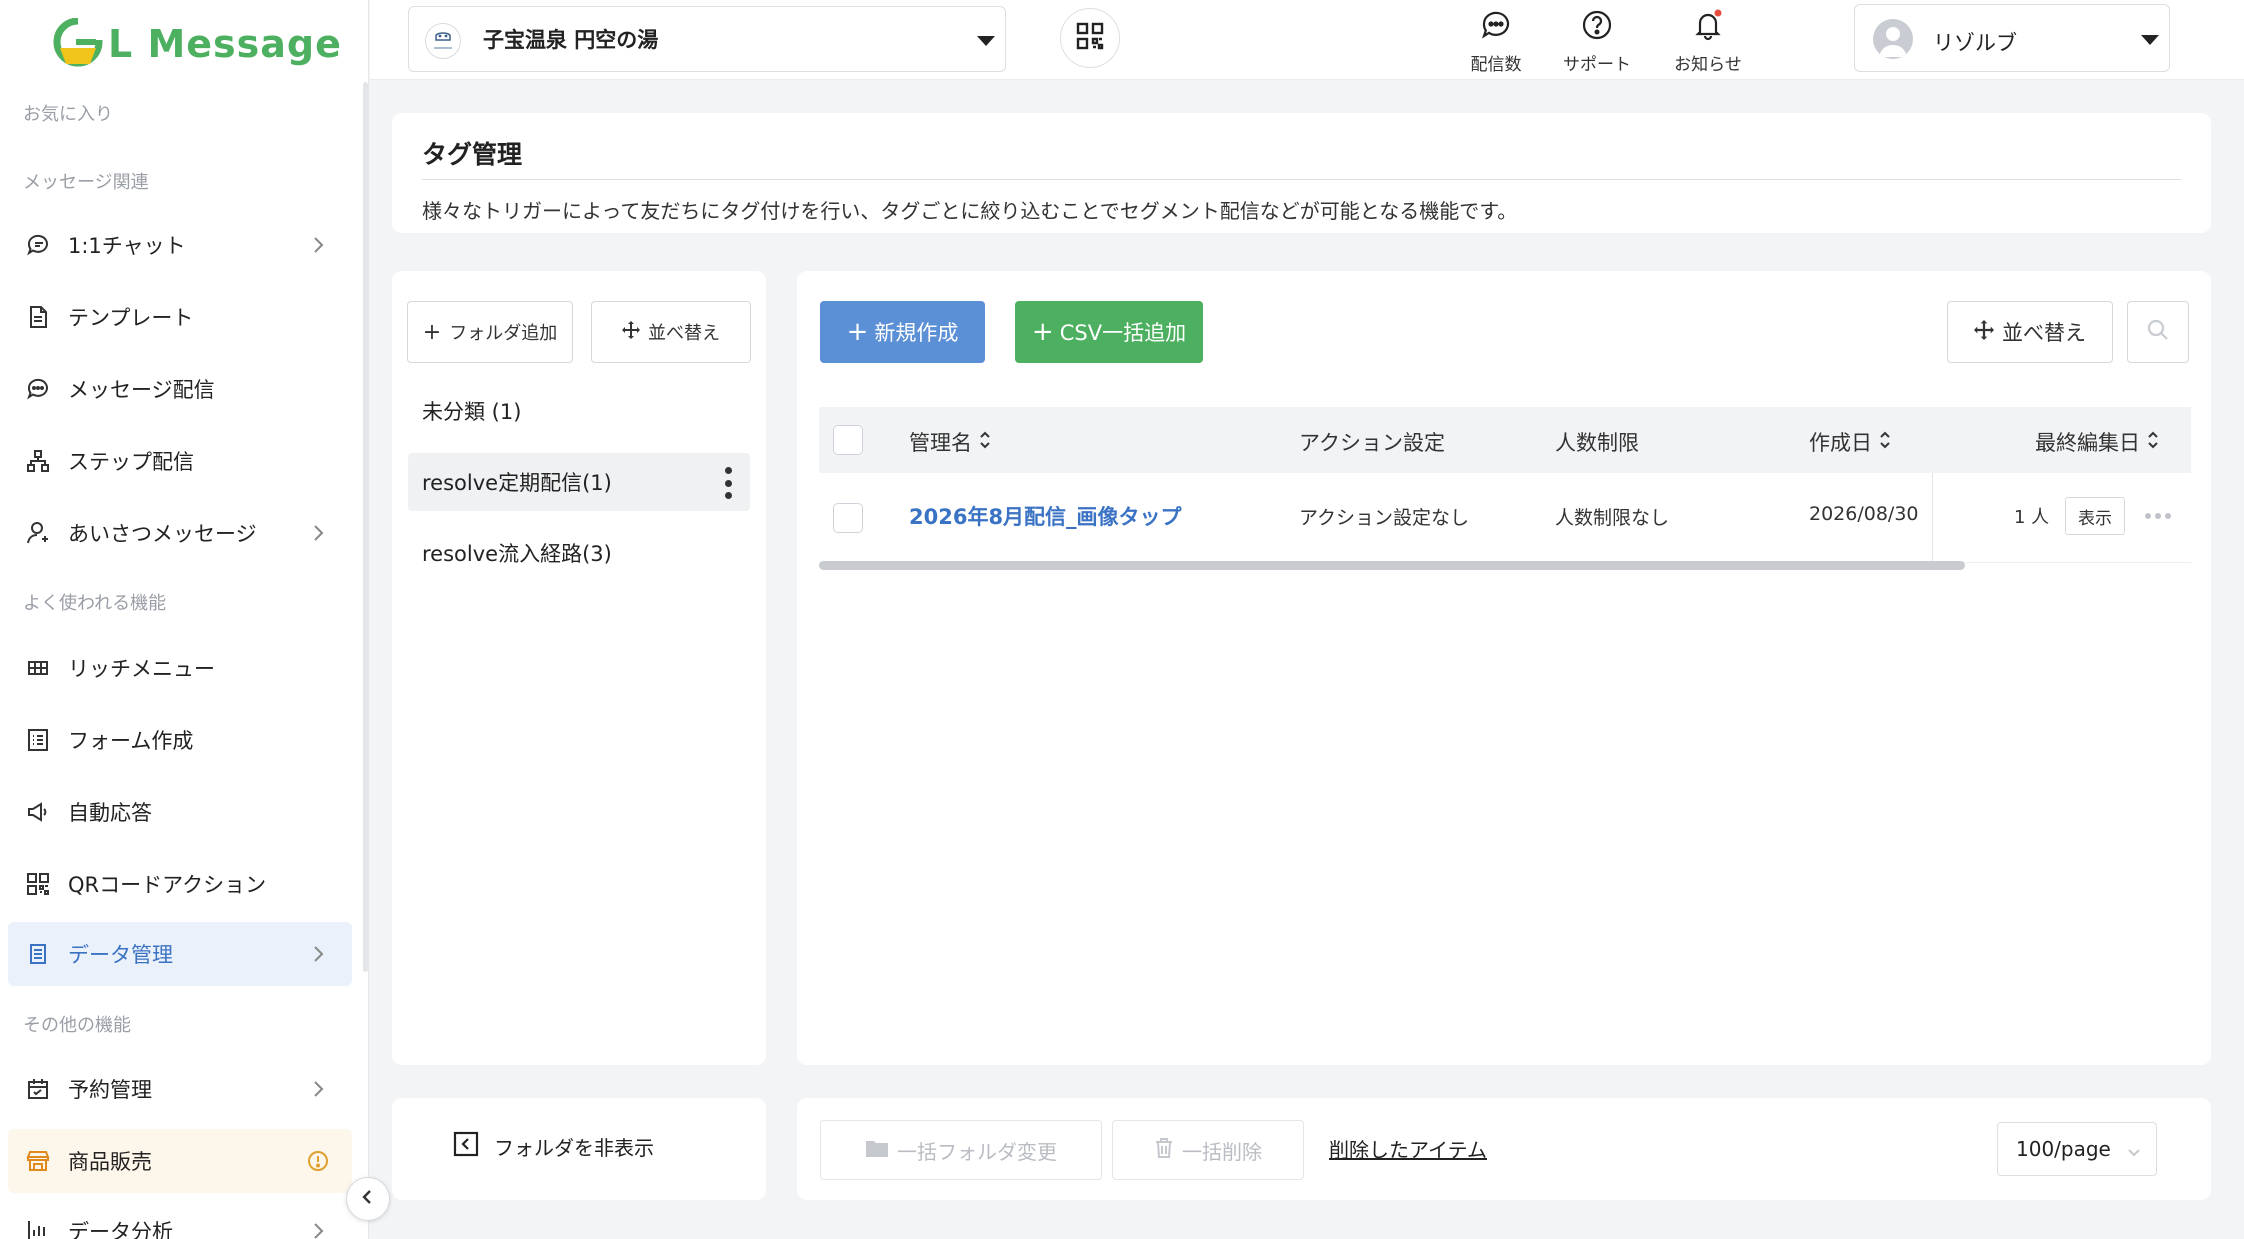  What do you see at coordinates (1164, 1150) in the screenshot?
I see `trash-icon` at bounding box center [1164, 1150].